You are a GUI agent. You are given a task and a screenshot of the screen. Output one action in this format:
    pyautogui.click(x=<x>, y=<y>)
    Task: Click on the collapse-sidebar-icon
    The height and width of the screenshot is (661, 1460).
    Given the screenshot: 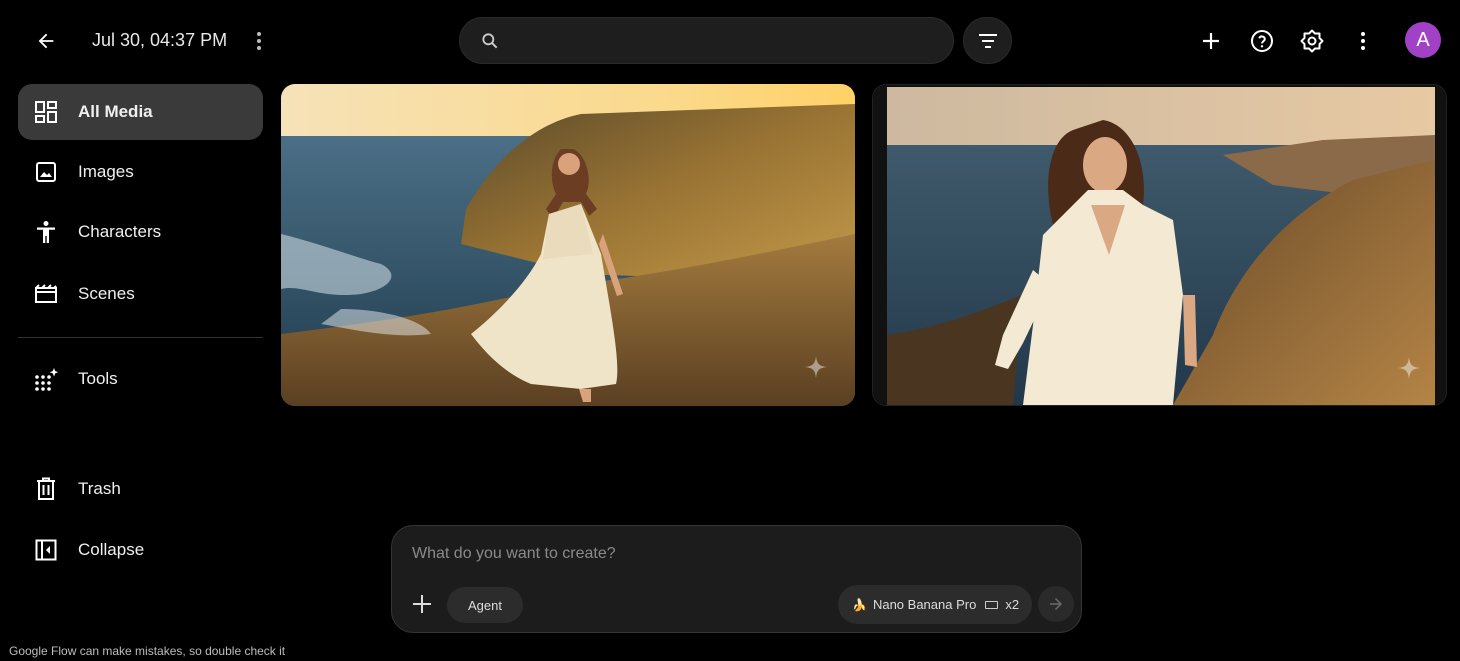 What is the action you would take?
    pyautogui.click(x=46, y=550)
    